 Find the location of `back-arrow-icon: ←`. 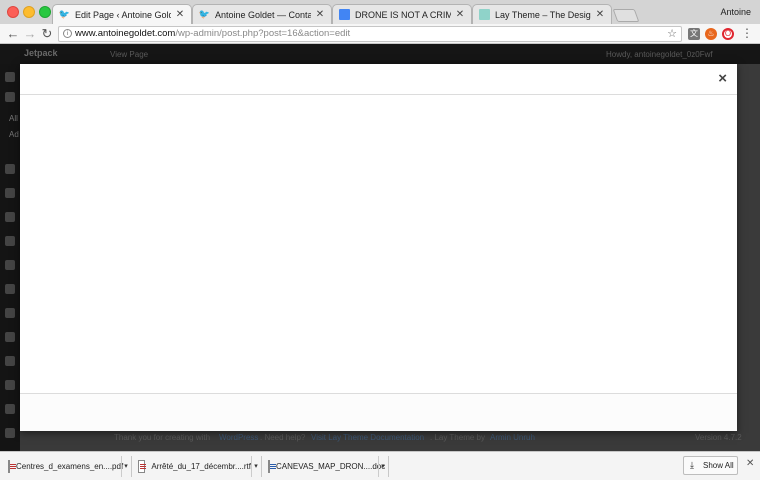

back-arrow-icon: ← is located at coordinates (13, 34).